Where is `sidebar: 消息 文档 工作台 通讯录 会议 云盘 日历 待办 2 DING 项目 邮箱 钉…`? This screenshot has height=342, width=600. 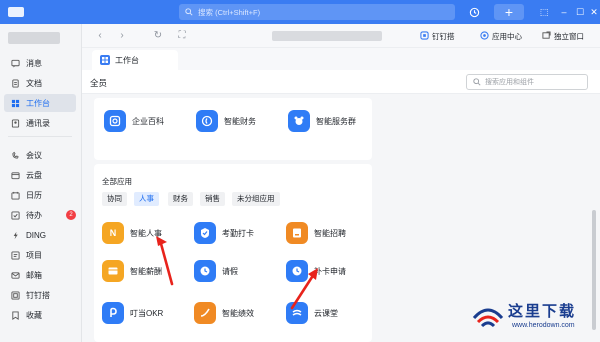 sidebar: 消息 文档 工作台 通讯录 会议 云盘 日历 待办 2 DING 项目 邮箱 钉… is located at coordinates (41, 183).